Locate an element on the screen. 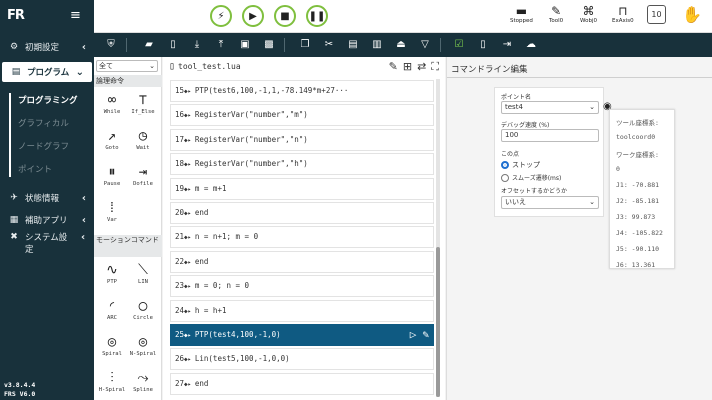 The width and height of the screenshot is (712, 400). cmd-var: ⁞ Var is located at coordinates (112, 211).